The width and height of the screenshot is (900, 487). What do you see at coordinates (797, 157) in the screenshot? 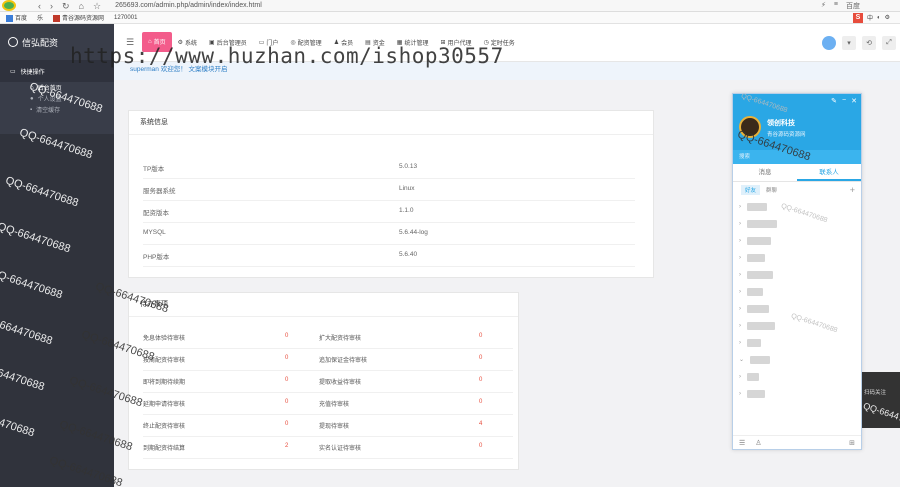
I see `qq-search-input: 搜索` at bounding box center [797, 157].